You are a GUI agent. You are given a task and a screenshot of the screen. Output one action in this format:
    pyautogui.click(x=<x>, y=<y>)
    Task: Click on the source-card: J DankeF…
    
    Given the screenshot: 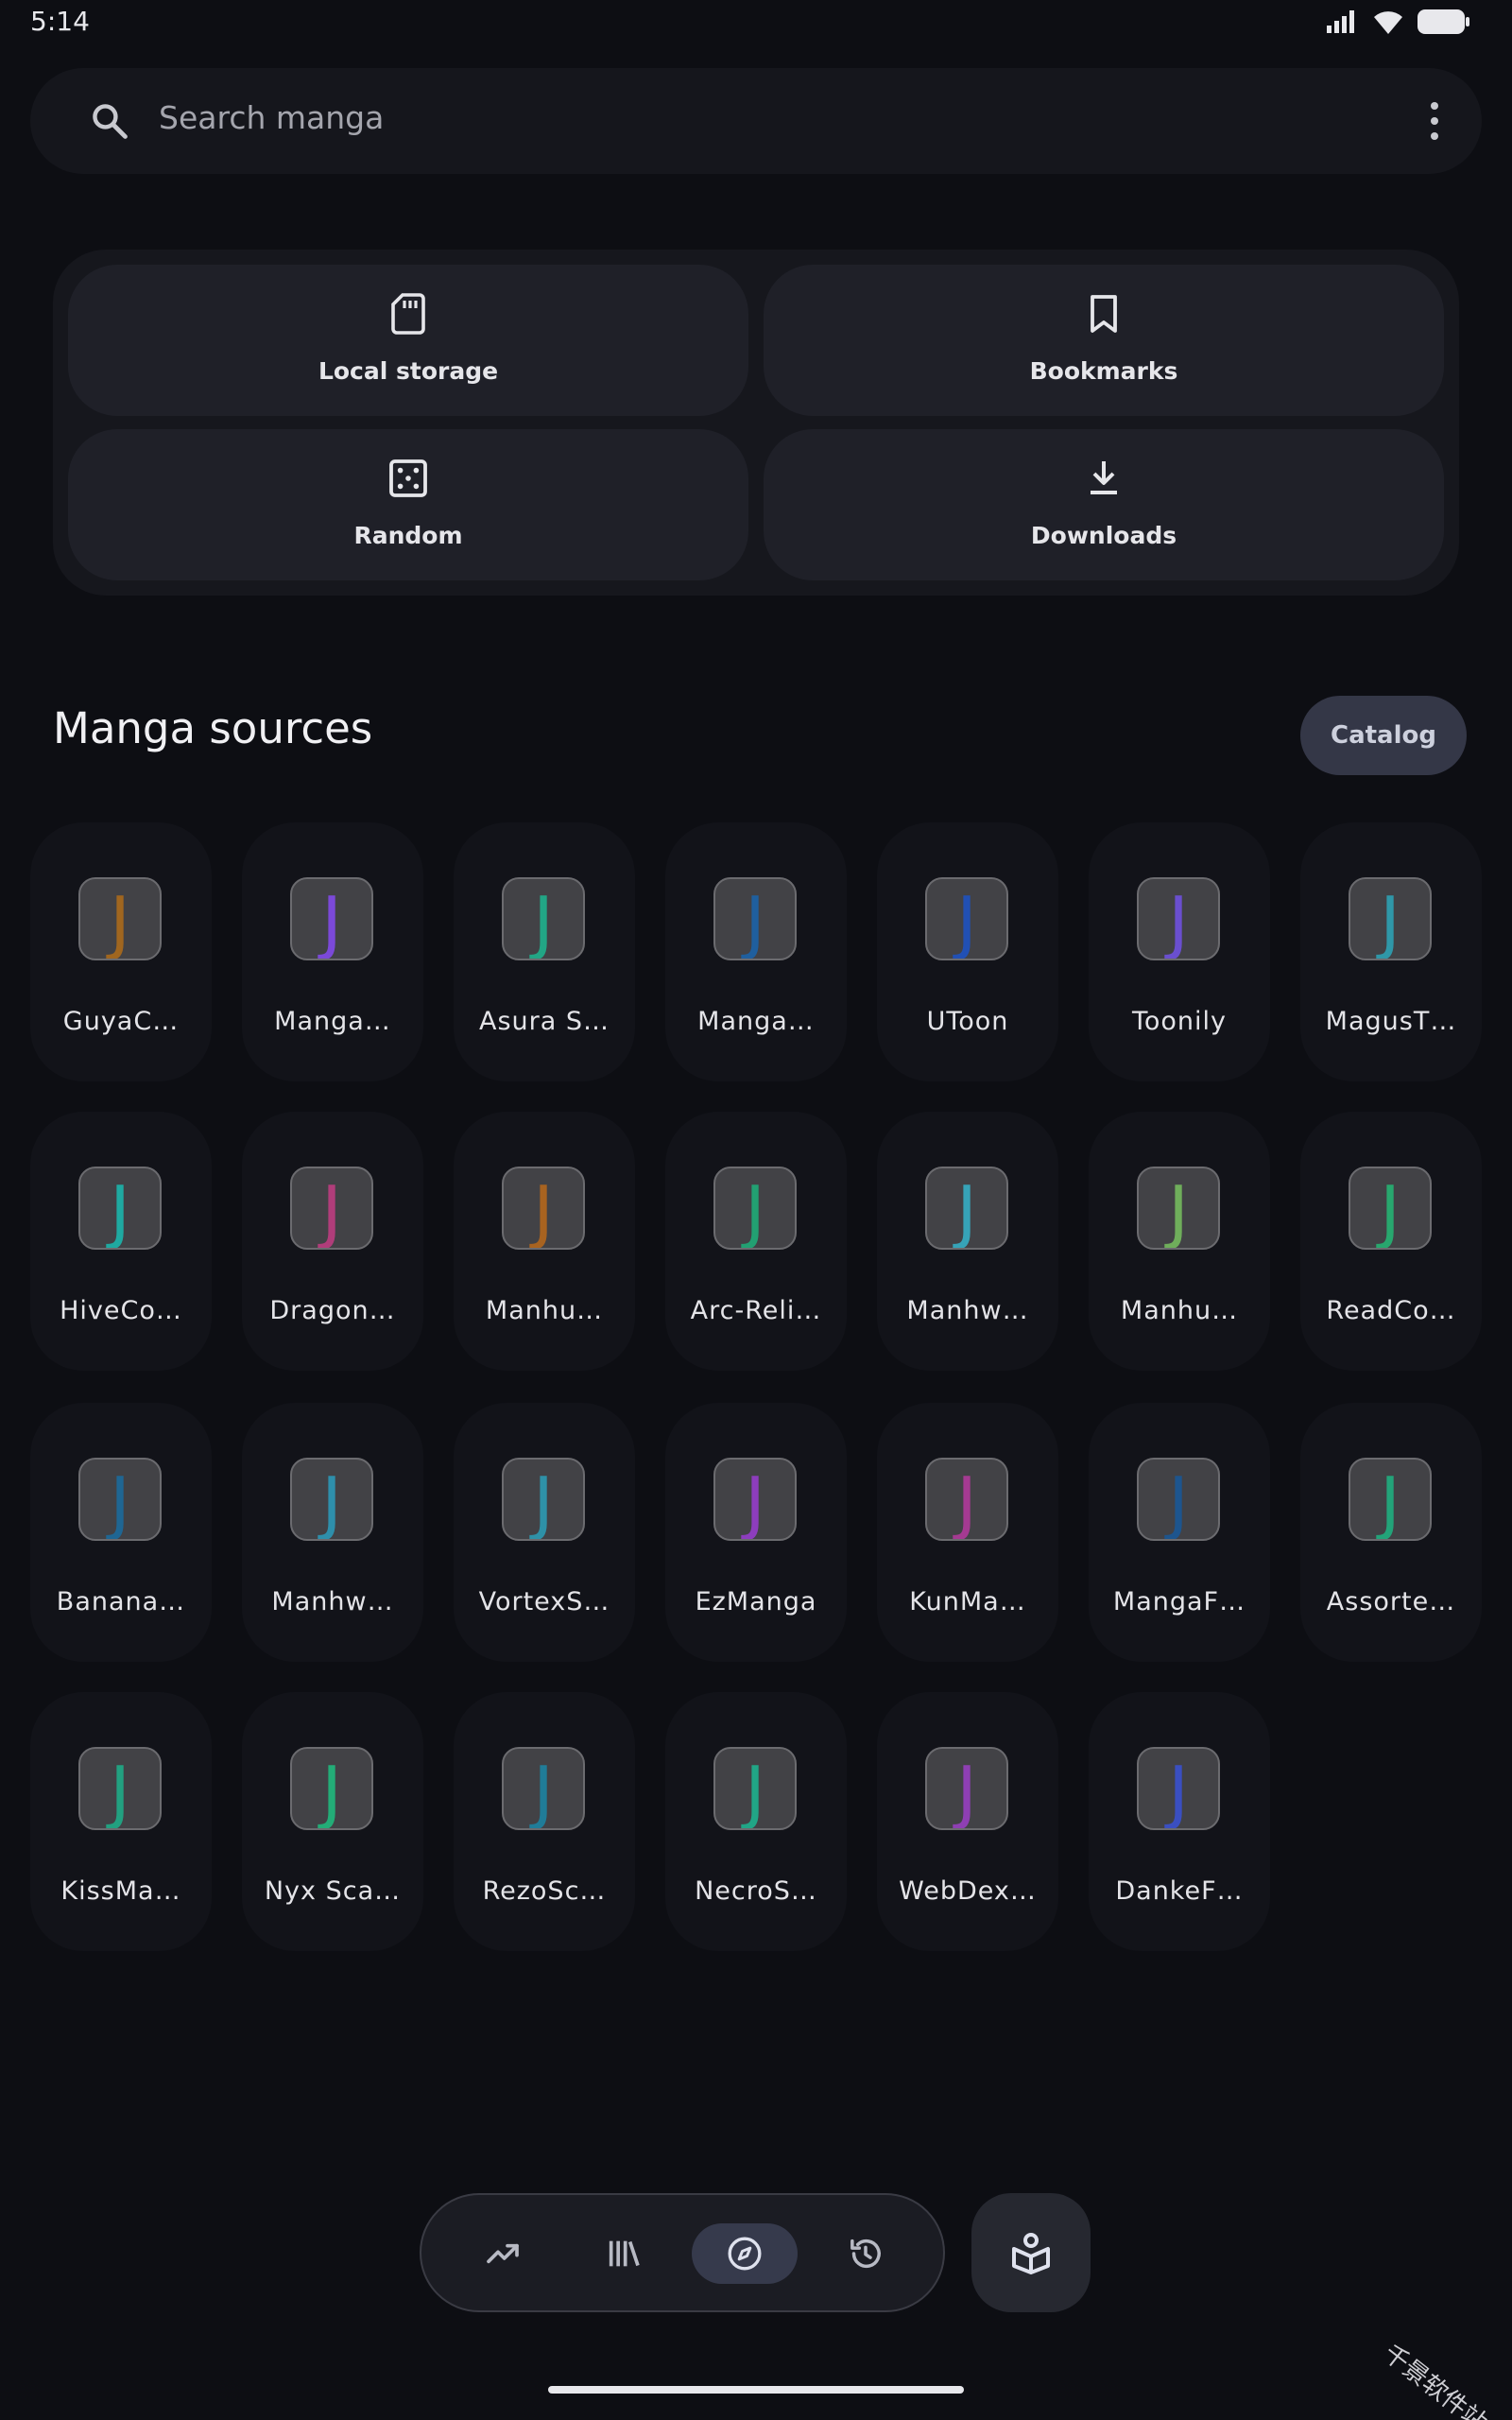 What is the action you would take?
    pyautogui.click(x=1179, y=1822)
    